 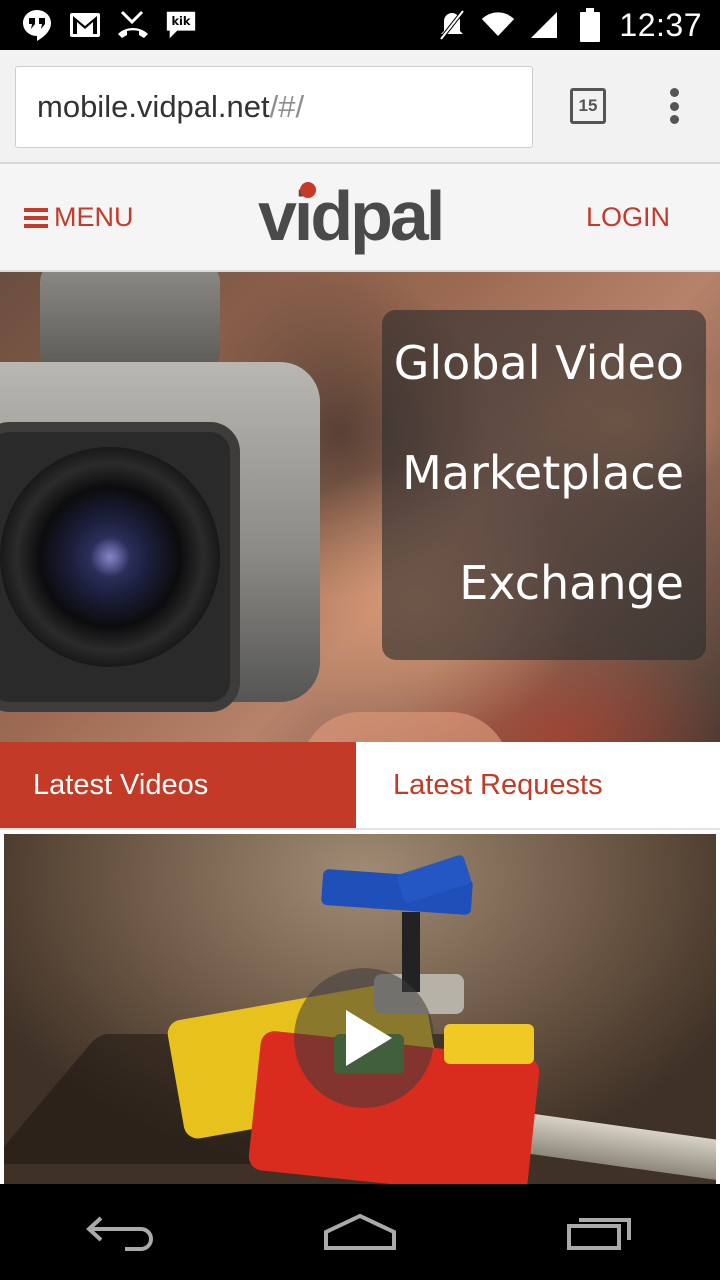 I want to click on camera-image, so click(x=130, y=322).